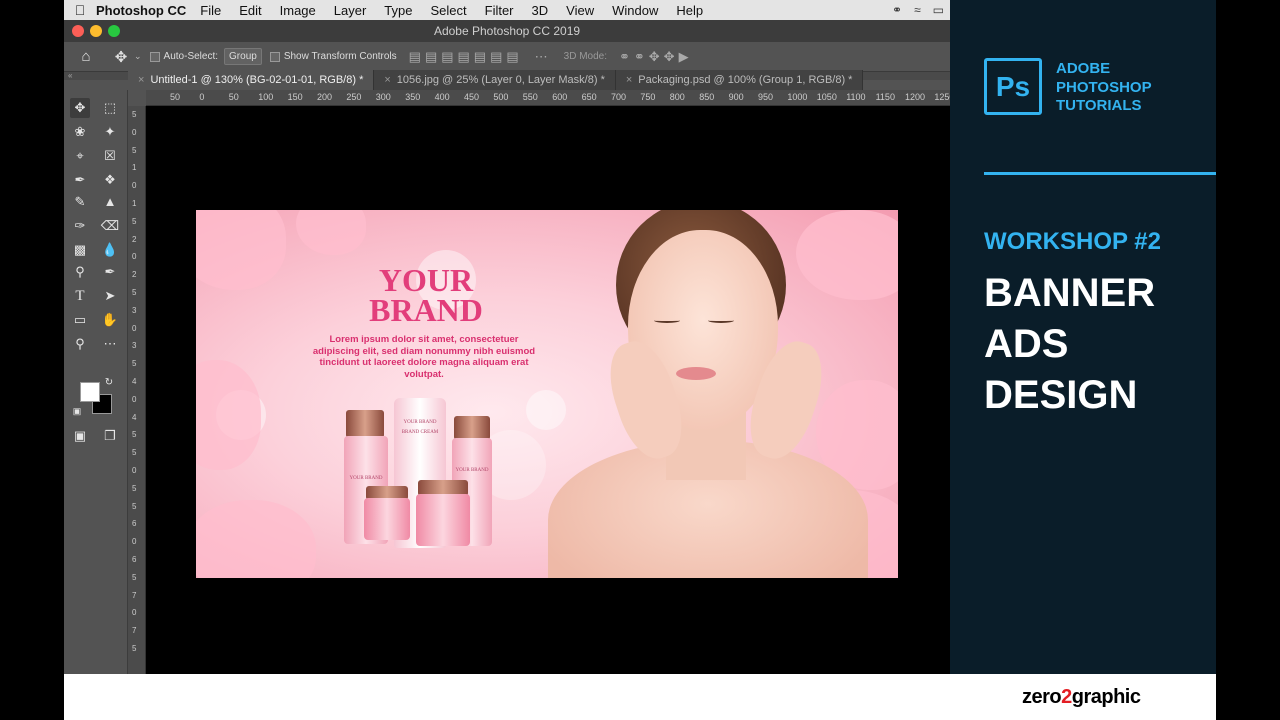 The image size is (1280, 720). What do you see at coordinates (656, 57) in the screenshot?
I see `3d-mode-icons: ⚭⚭✥✥▶` at bounding box center [656, 57].